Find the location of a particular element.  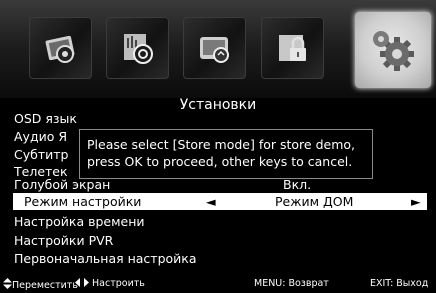

setup-mode-label: Режим настройки is located at coordinates (83, 201).